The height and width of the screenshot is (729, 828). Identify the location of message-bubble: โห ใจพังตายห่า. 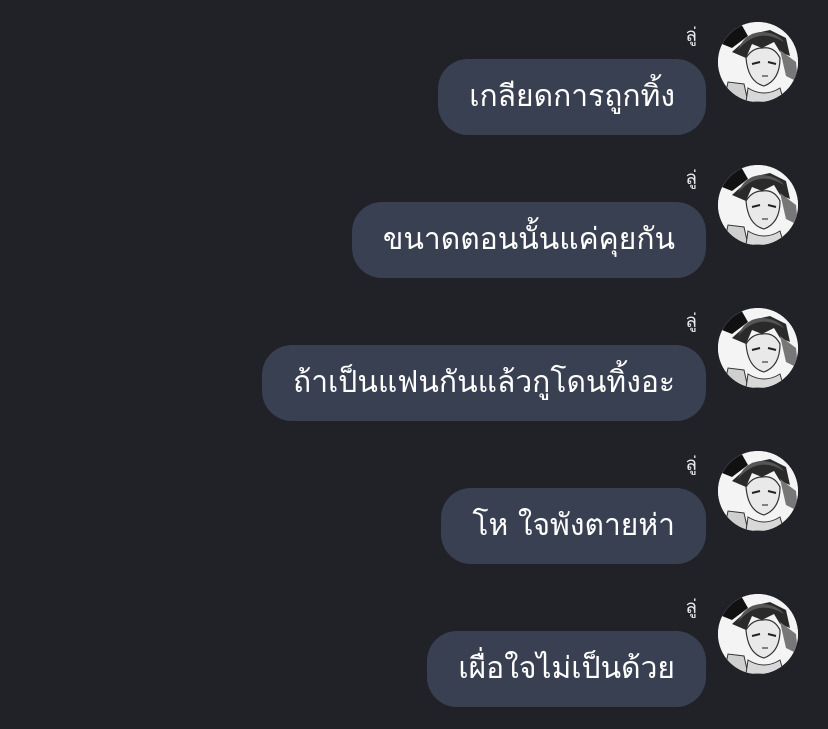
(573, 526).